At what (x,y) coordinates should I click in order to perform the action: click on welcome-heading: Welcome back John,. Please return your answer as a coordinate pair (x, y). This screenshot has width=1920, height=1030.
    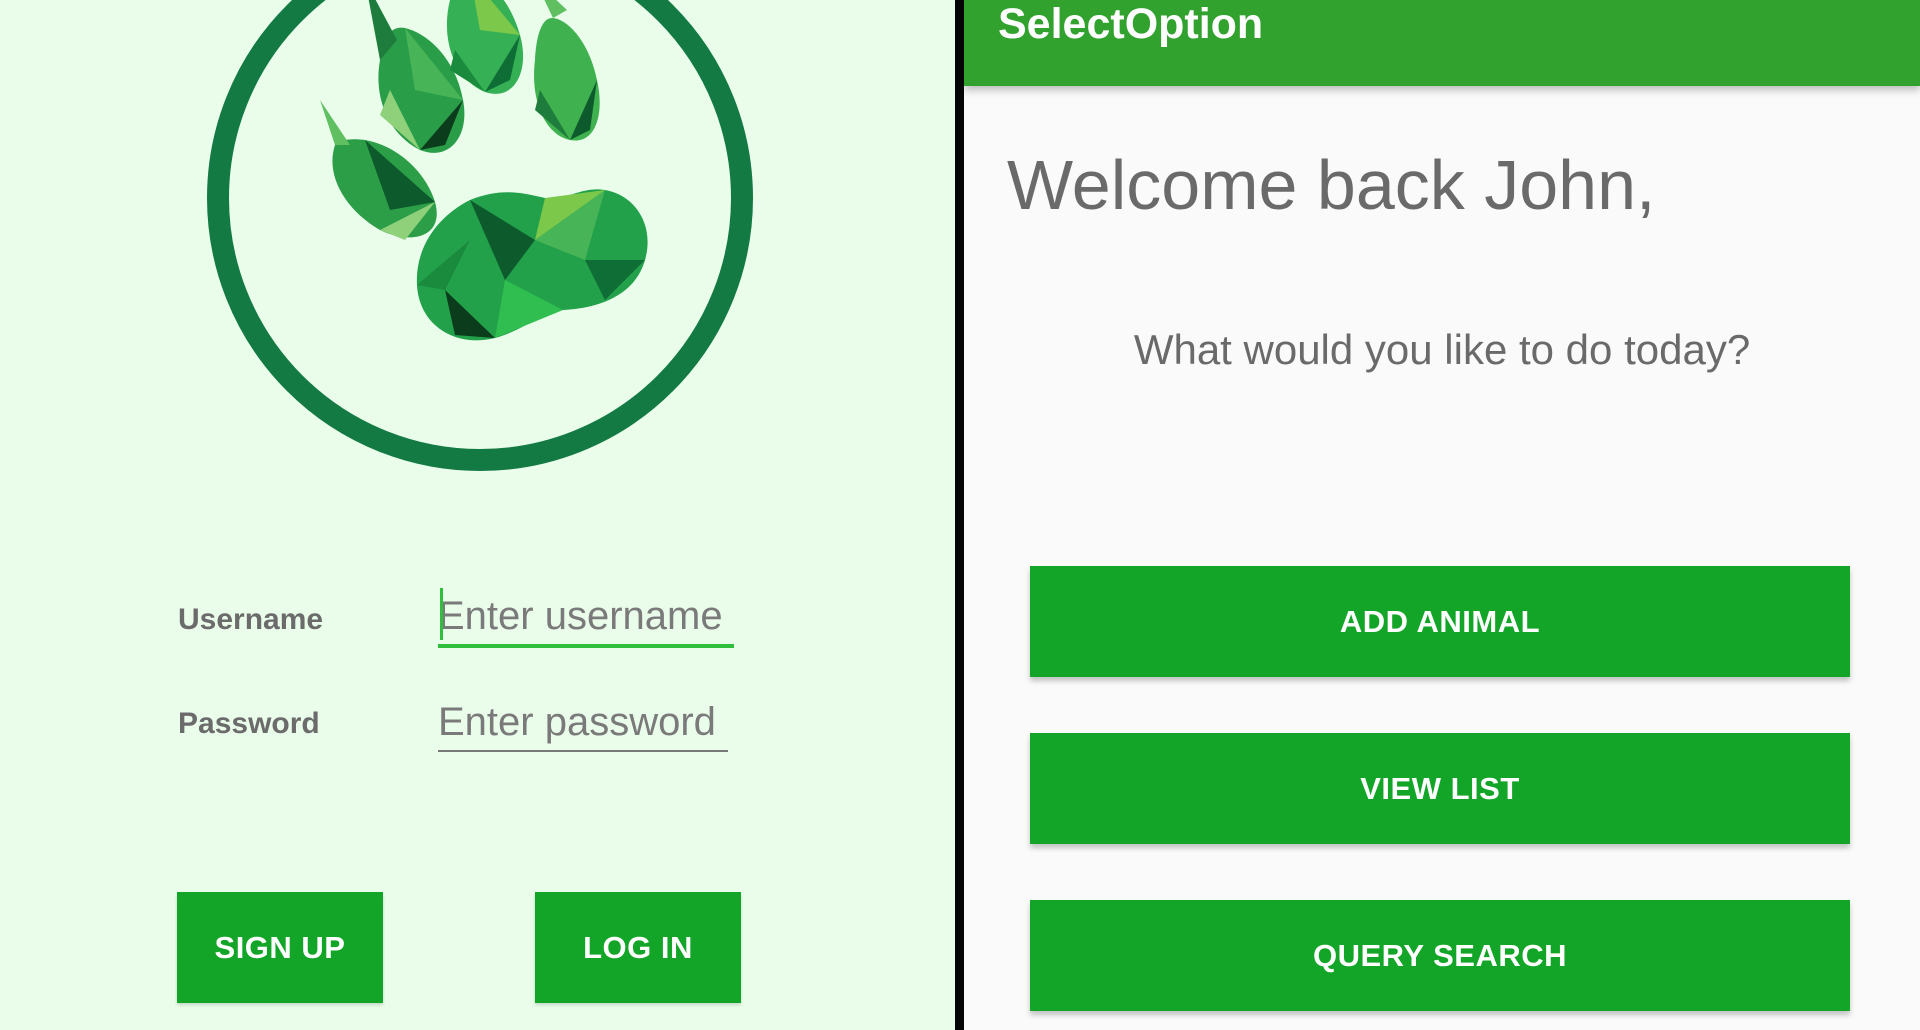
    Looking at the image, I should click on (1331, 185).